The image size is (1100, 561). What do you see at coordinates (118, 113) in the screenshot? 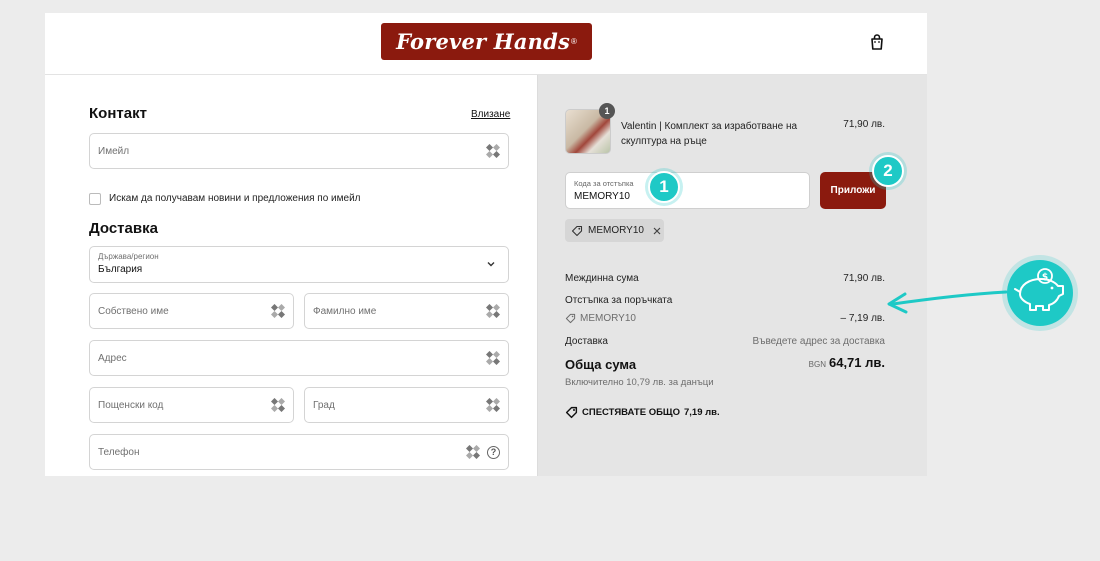
I see `contact-heading: Контакт` at bounding box center [118, 113].